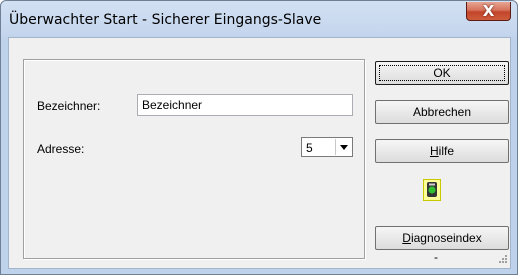  What do you see at coordinates (309, 148) in the screenshot?
I see `address-value: 5` at bounding box center [309, 148].